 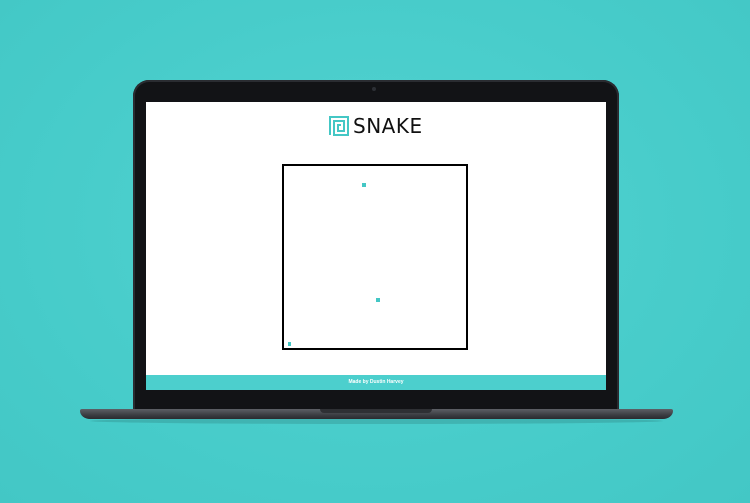 I want to click on app-title: SNAKE, so click(x=388, y=126).